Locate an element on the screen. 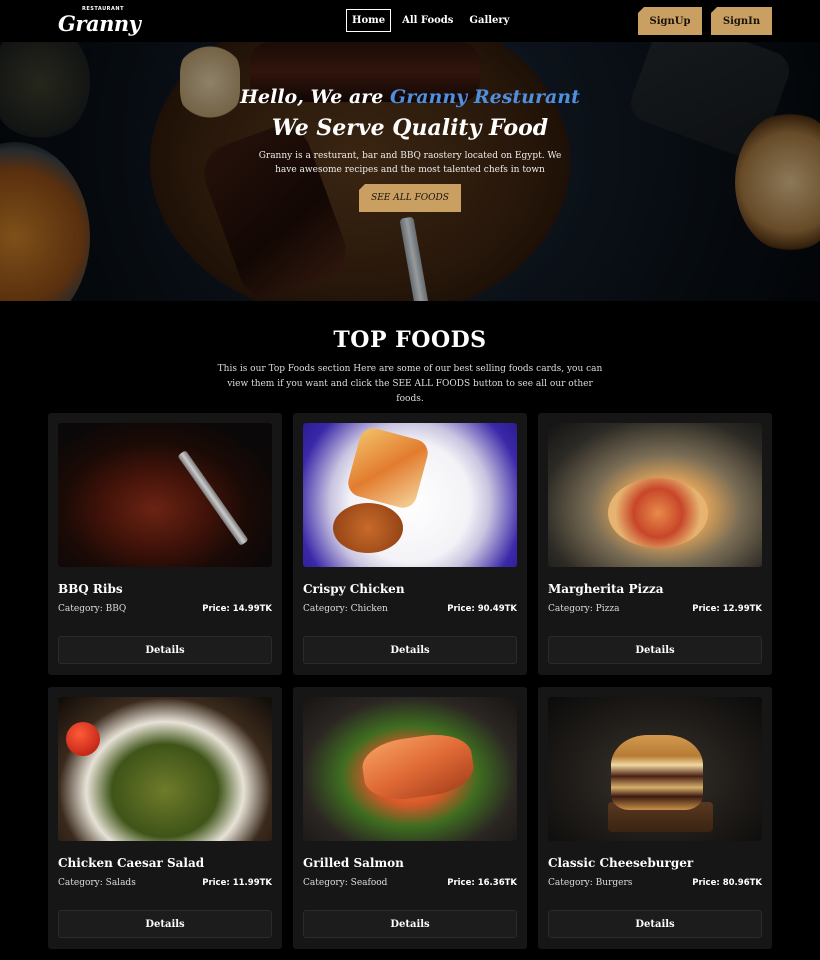 The width and height of the screenshot is (820, 960). logo: RESTAURANT Granny is located at coordinates (99, 21).